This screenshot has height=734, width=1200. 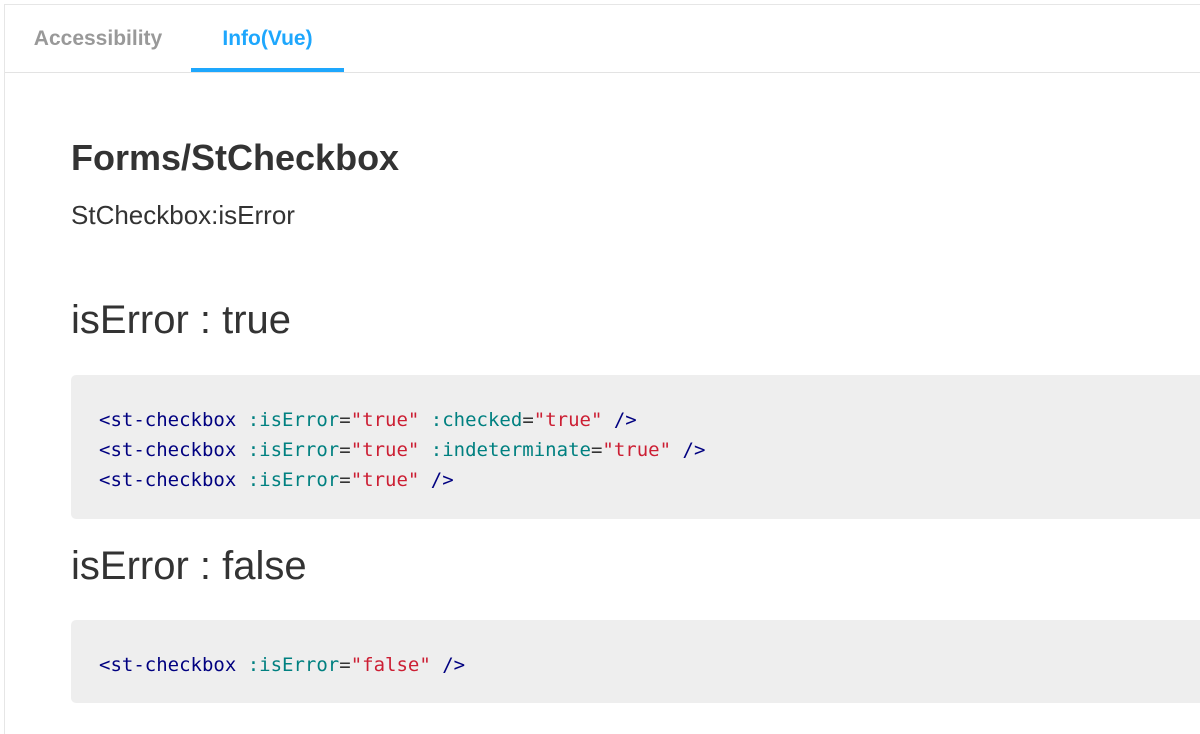 What do you see at coordinates (649, 480) in the screenshot?
I see `code-line: <st-checkbox :isError="true" />` at bounding box center [649, 480].